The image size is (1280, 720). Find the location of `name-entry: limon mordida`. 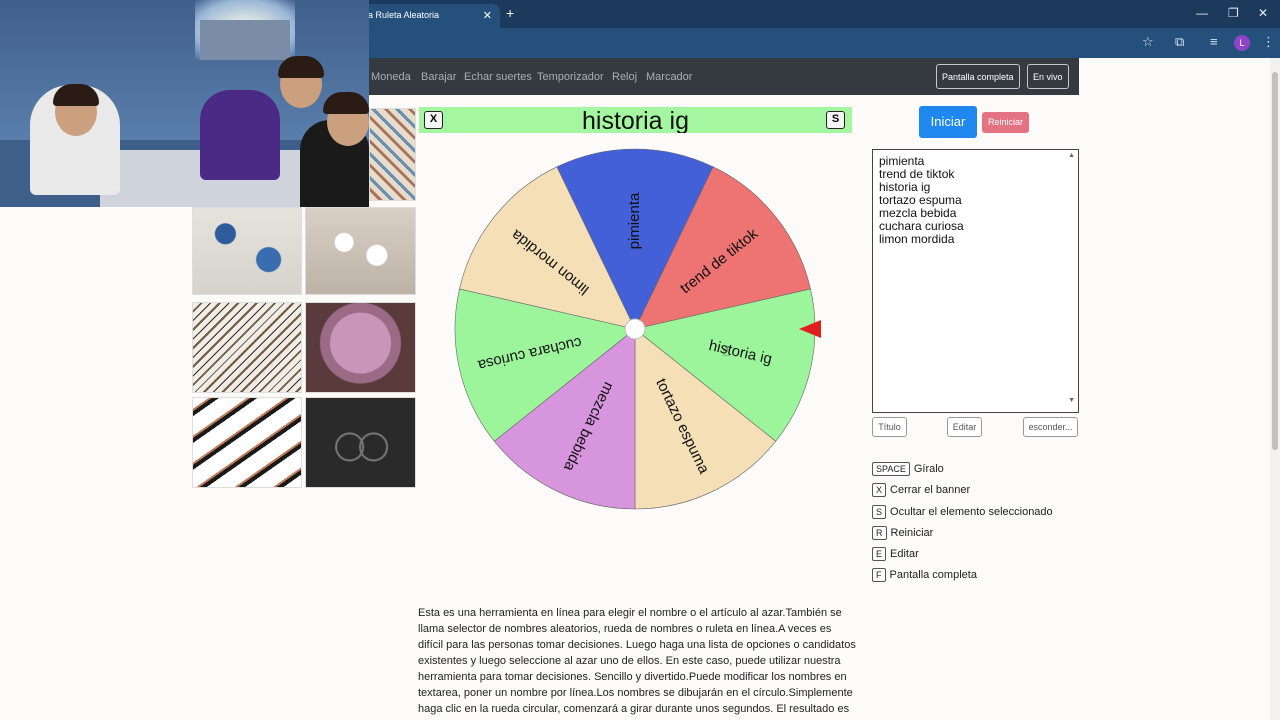

name-entry: limon mordida is located at coordinates (917, 239).